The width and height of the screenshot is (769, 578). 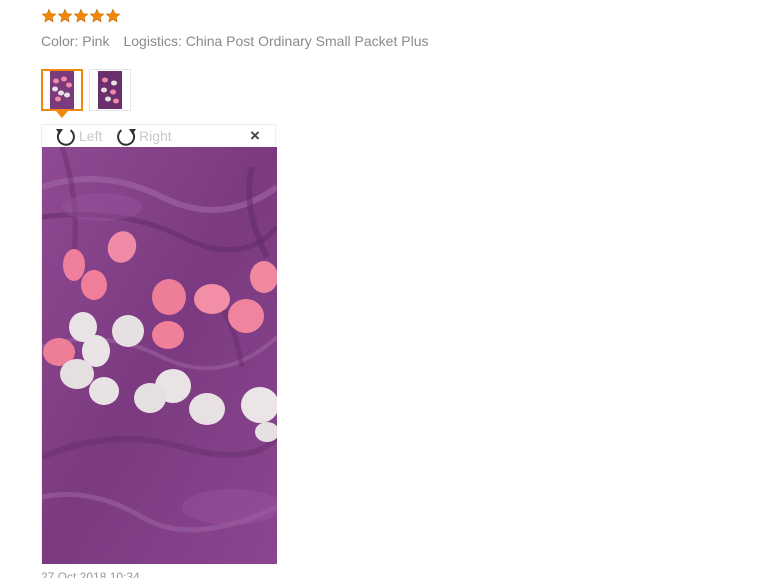 I want to click on rotate-right-label: Right, so click(x=155, y=136).